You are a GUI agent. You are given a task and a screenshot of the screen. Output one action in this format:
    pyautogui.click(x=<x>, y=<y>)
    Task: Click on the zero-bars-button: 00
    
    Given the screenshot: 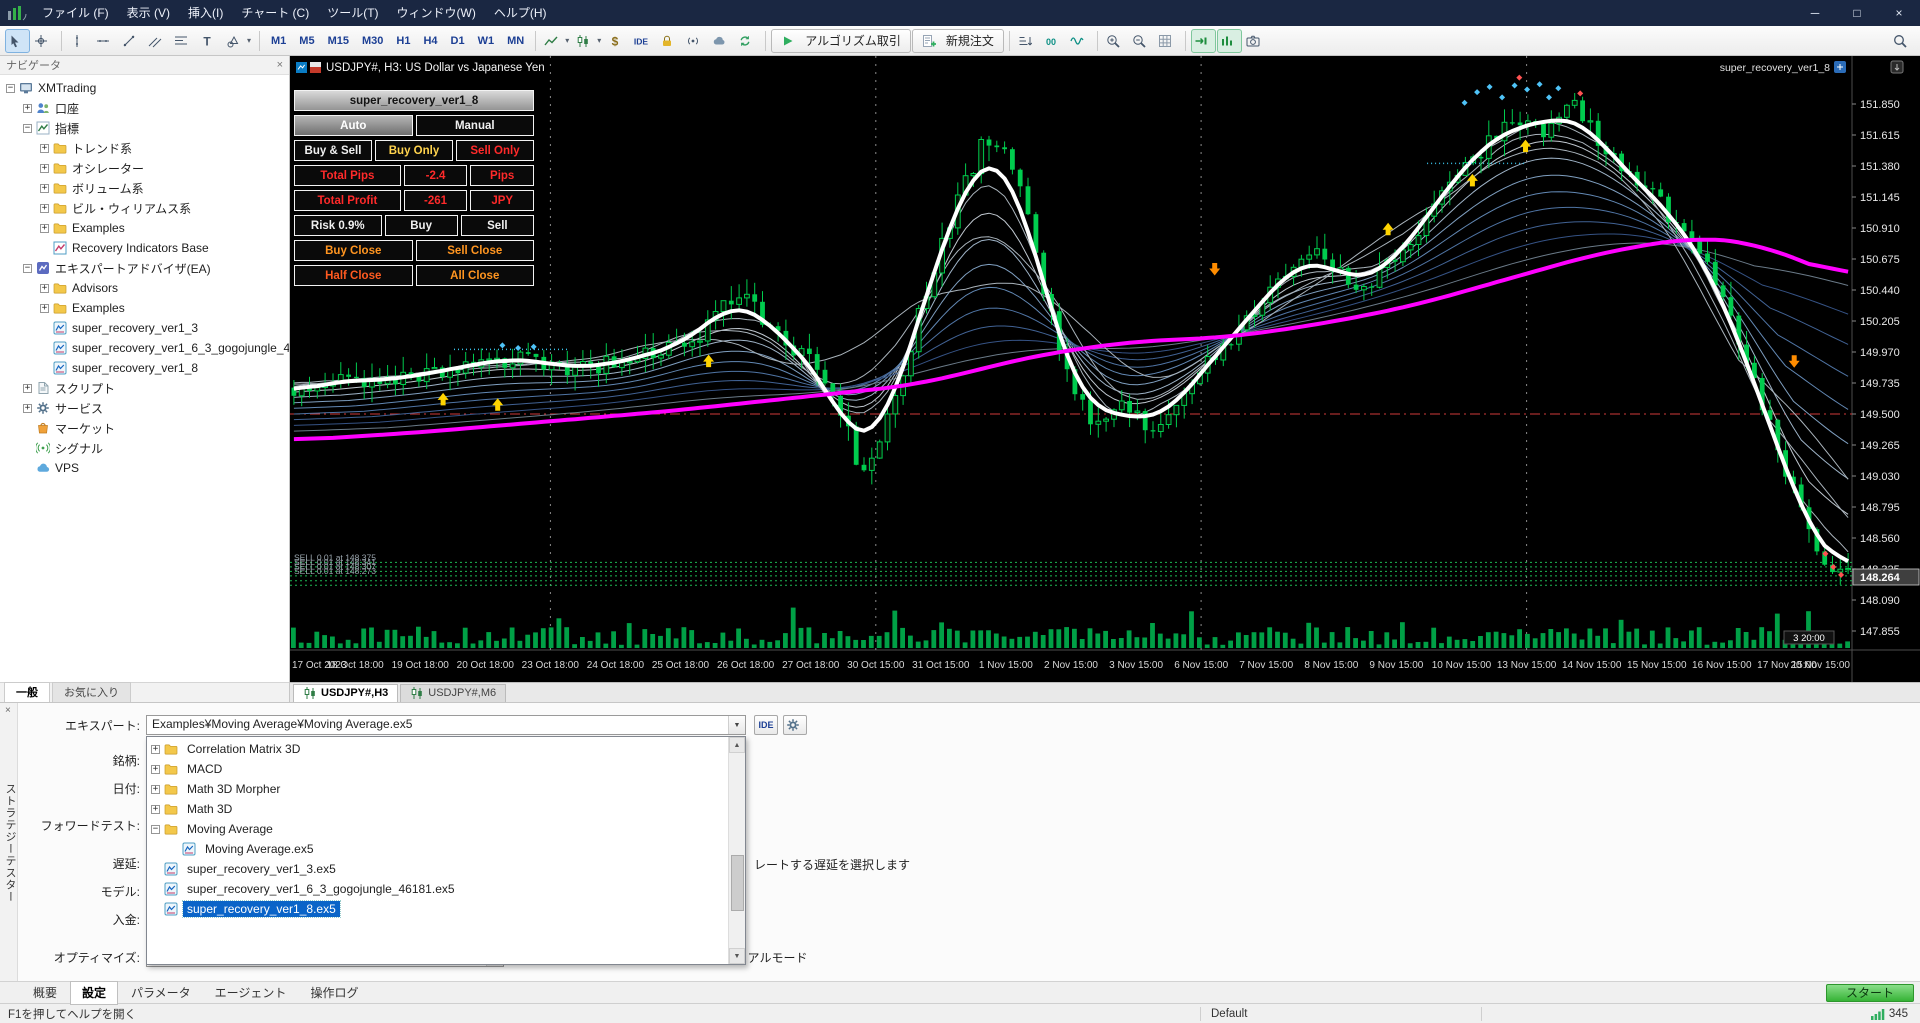 What is the action you would take?
    pyautogui.click(x=1053, y=41)
    